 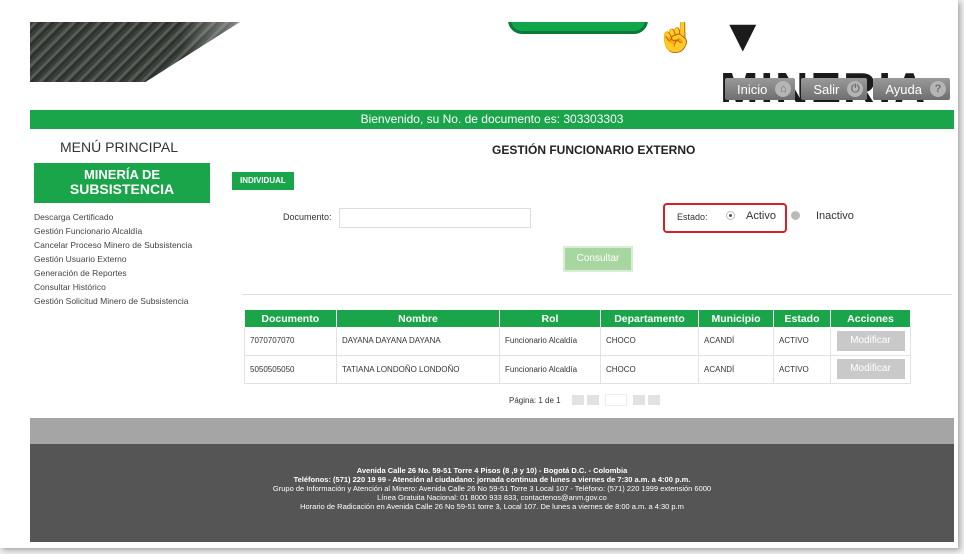 I want to click on last-page-icon, so click(x=653, y=400).